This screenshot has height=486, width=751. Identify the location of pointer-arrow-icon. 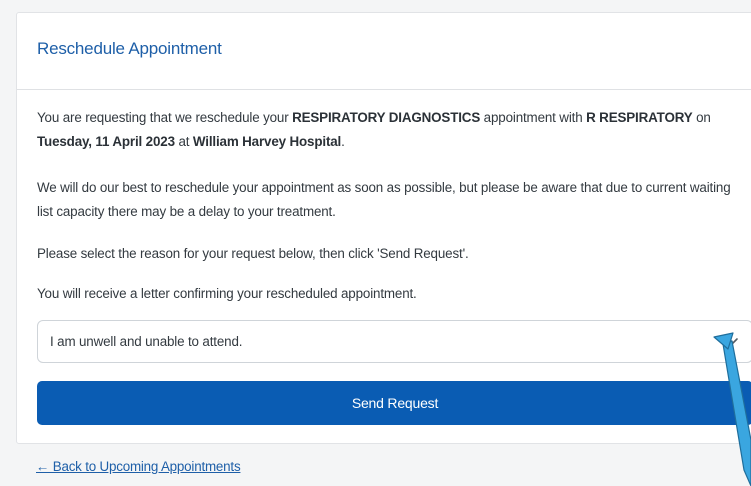
(732, 409).